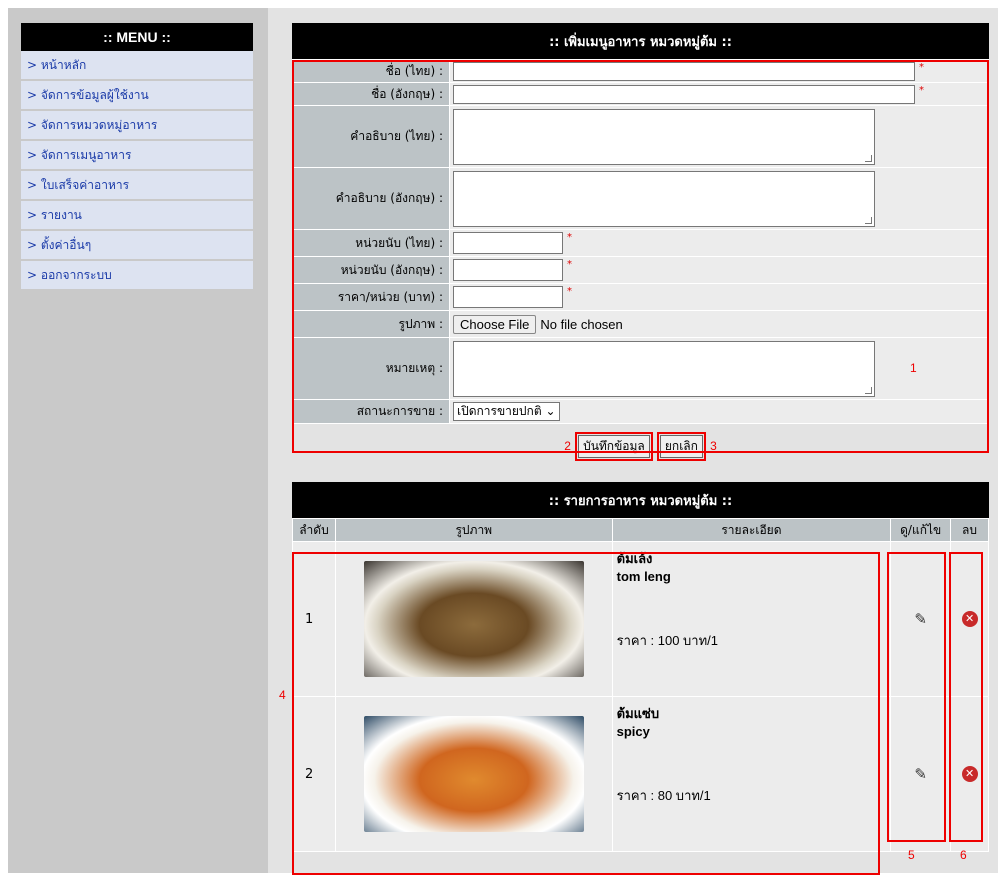 The image size is (998, 875). I want to click on menu-item-label: > ออกจากระบบ, so click(69, 275).